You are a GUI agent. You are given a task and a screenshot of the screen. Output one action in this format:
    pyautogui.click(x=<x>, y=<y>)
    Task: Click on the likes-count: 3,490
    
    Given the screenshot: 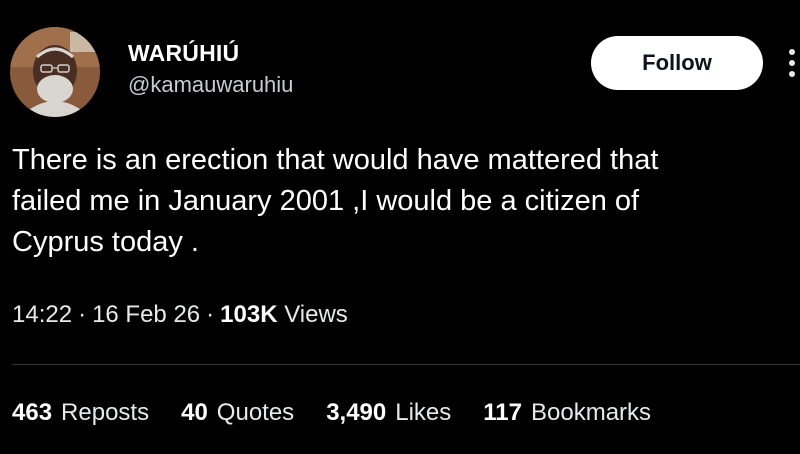 What is the action you would take?
    pyautogui.click(x=356, y=412)
    